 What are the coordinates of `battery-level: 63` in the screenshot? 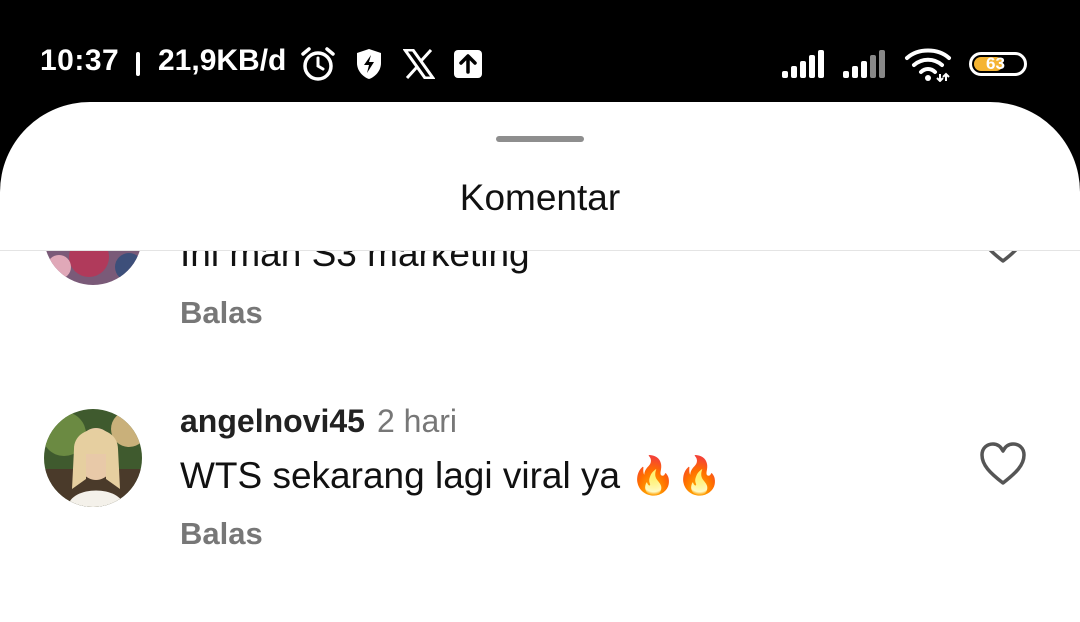 It's located at (995, 63).